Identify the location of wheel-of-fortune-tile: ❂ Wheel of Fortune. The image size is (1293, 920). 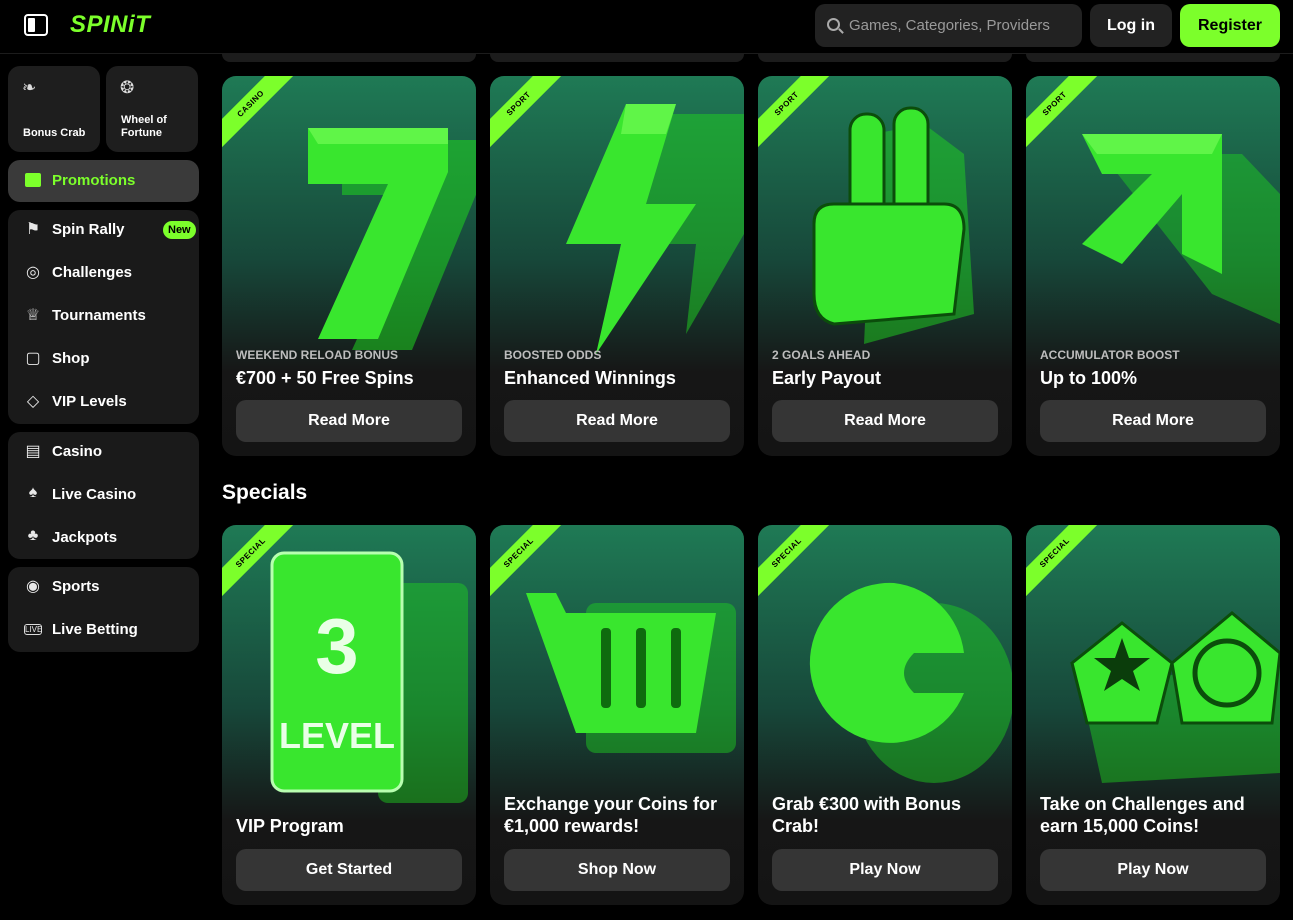
(152, 109).